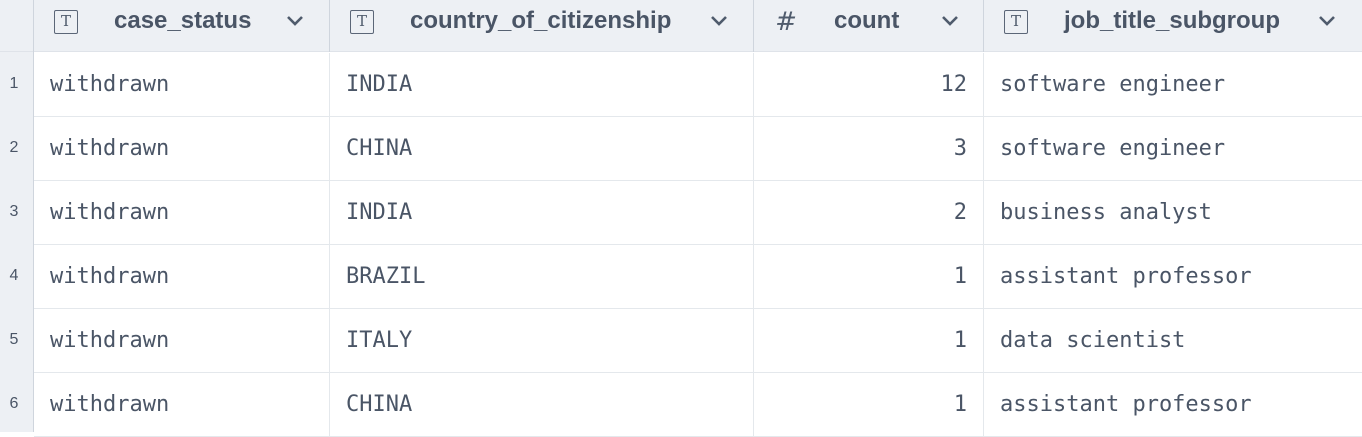 Image resolution: width=1362 pixels, height=437 pixels. What do you see at coordinates (867, 20) in the screenshot?
I see `column-name: count` at bounding box center [867, 20].